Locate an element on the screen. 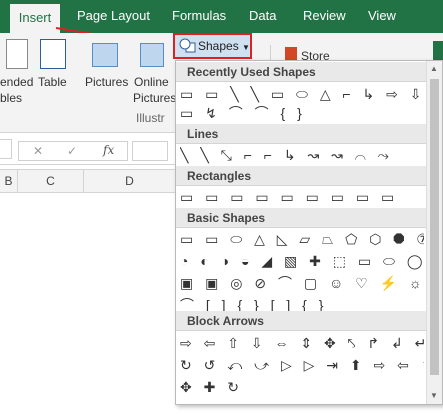 Image resolution: width=443 pixels, height=414 pixels. enter-icon: ✓ is located at coordinates (72, 151).